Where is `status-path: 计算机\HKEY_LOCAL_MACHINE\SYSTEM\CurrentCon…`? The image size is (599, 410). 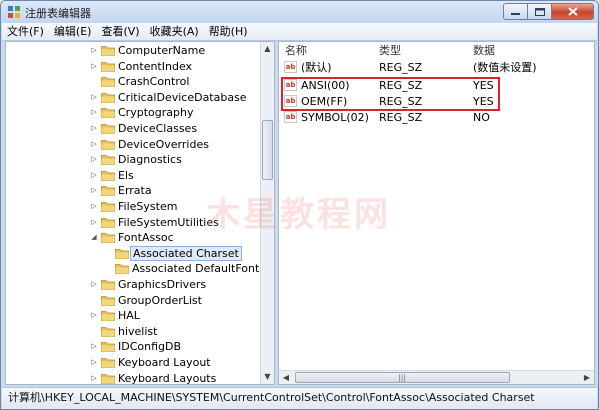
status-path: 计算机\HKEY_LOCAL_MACHINE\SYSTEM\CurrentCon… is located at coordinates (271, 397).